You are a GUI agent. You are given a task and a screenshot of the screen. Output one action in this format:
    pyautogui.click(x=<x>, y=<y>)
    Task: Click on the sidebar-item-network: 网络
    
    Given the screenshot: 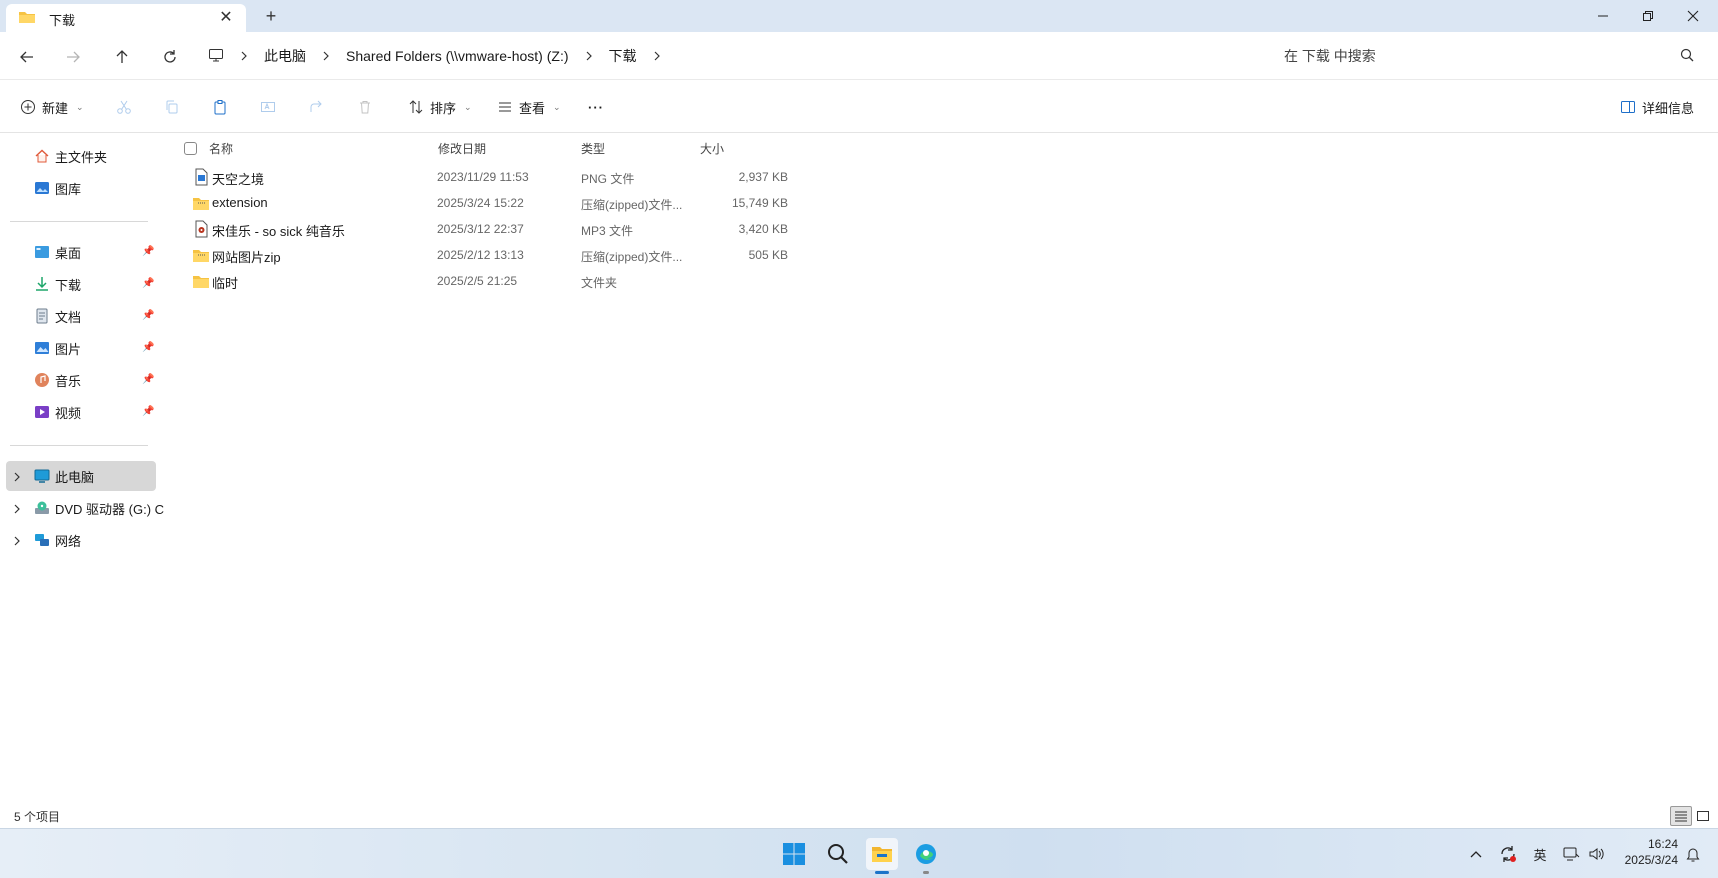 What is the action you would take?
    pyautogui.click(x=78, y=540)
    